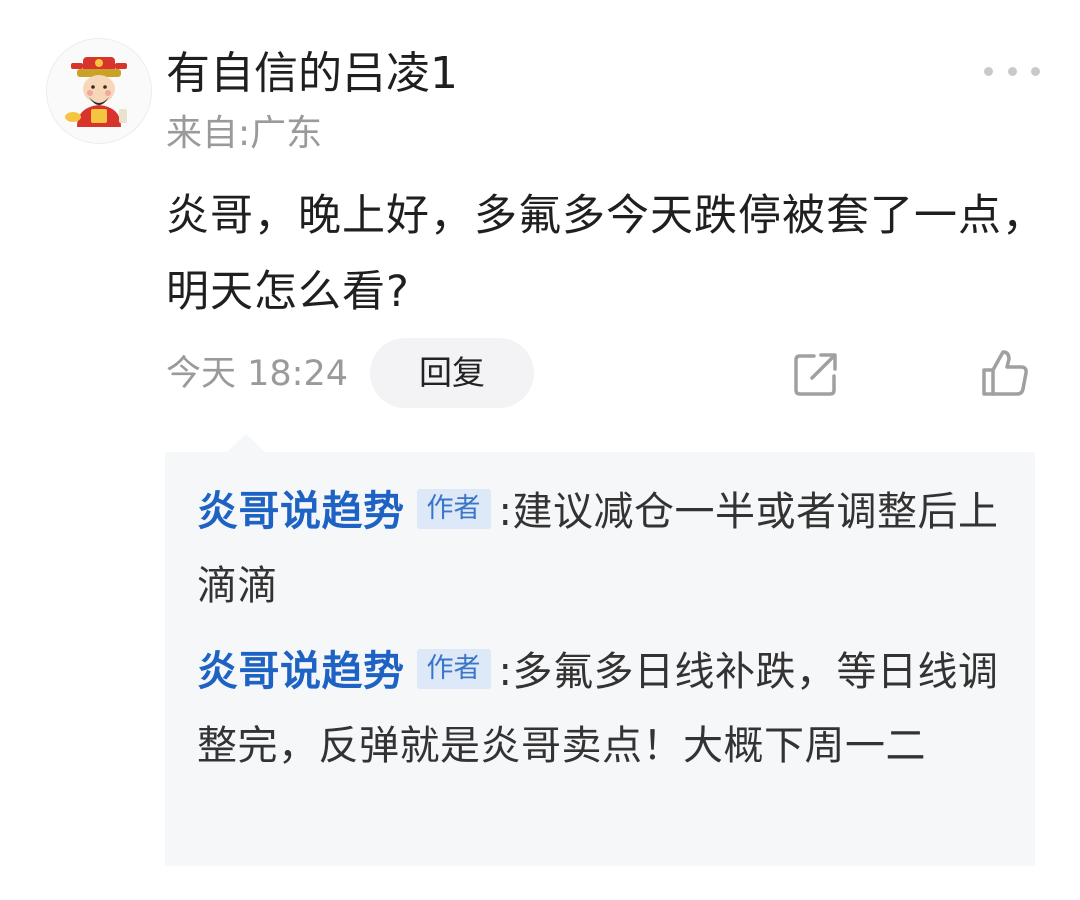 Image resolution: width=1080 pixels, height=900 pixels. Describe the element at coordinates (607, 548) in the screenshot. I see `reply-item: 炎哥说趋势 作者:建议减仓一半或者调整后上滴滴` at that location.